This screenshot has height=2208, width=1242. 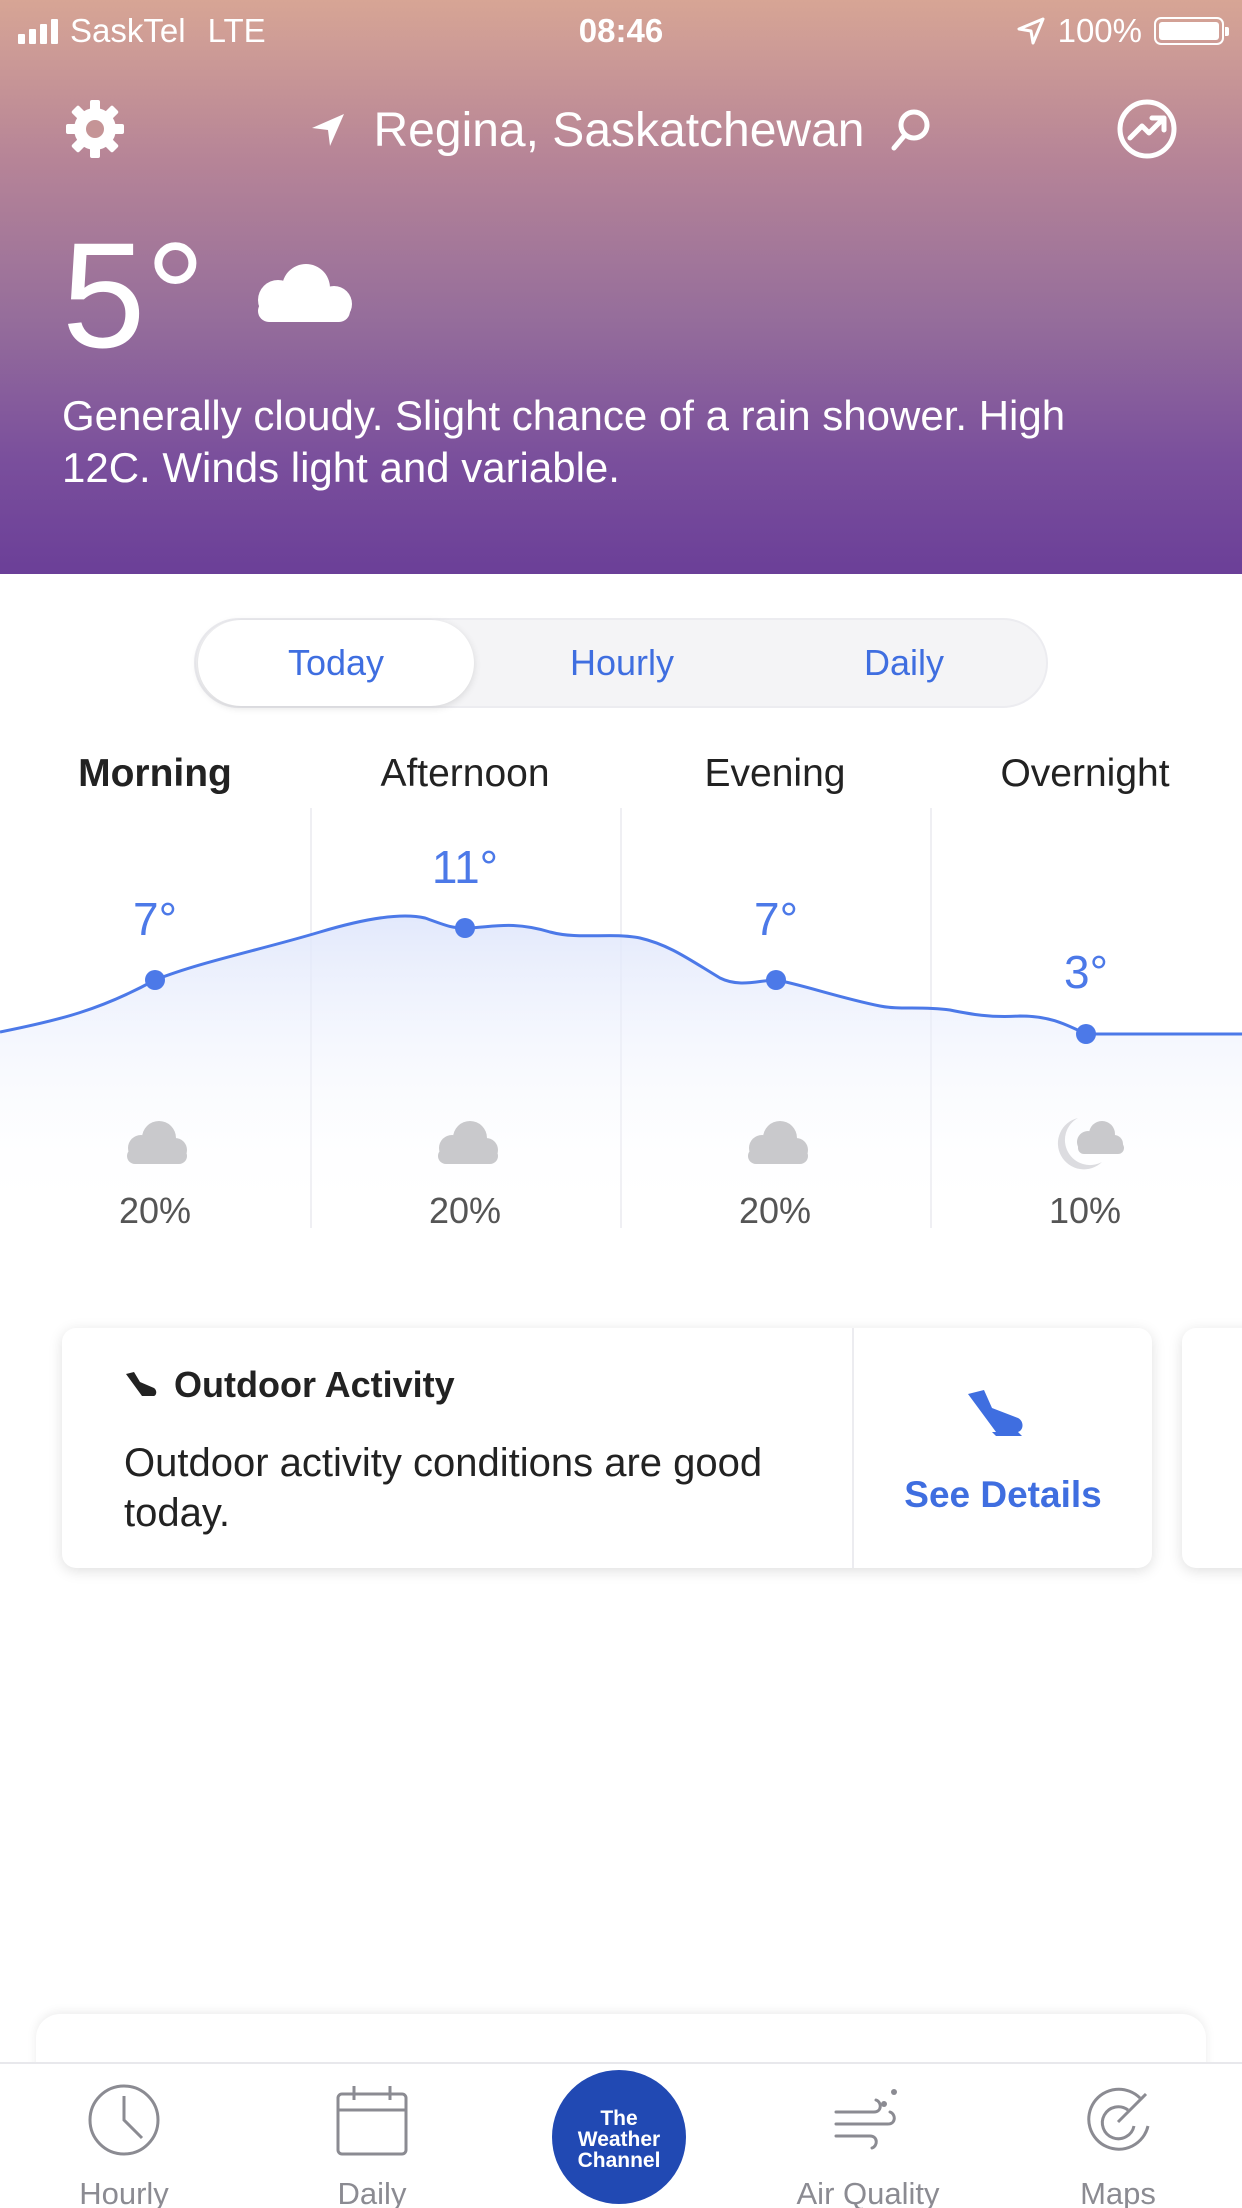 I want to click on tab-hourly: Hourly, so click(x=622, y=663).